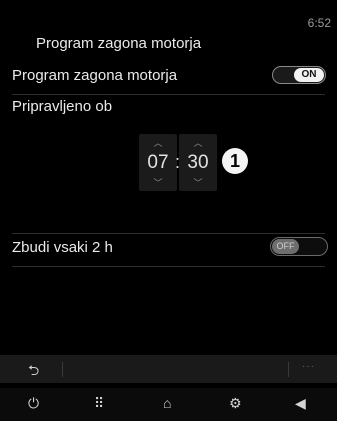 The image size is (337, 421). Describe the element at coordinates (33, 372) in the screenshot. I see `back-arrow-icon: ⮌` at that location.